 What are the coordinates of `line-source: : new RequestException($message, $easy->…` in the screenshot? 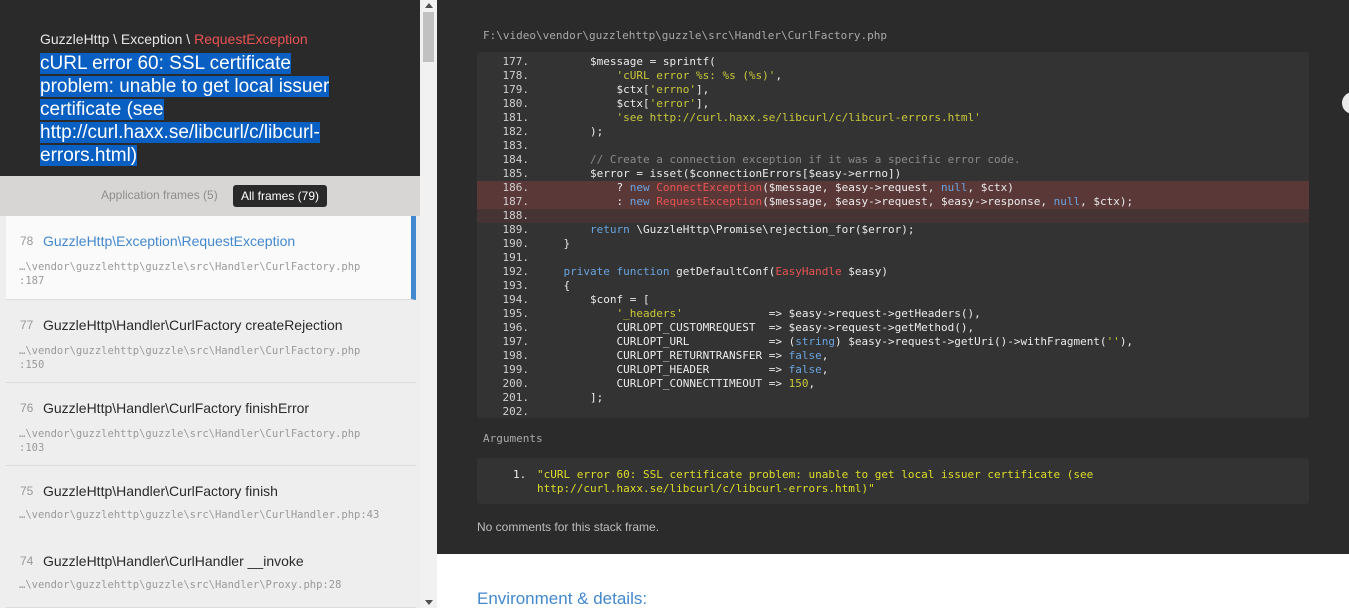 It's located at (835, 201).